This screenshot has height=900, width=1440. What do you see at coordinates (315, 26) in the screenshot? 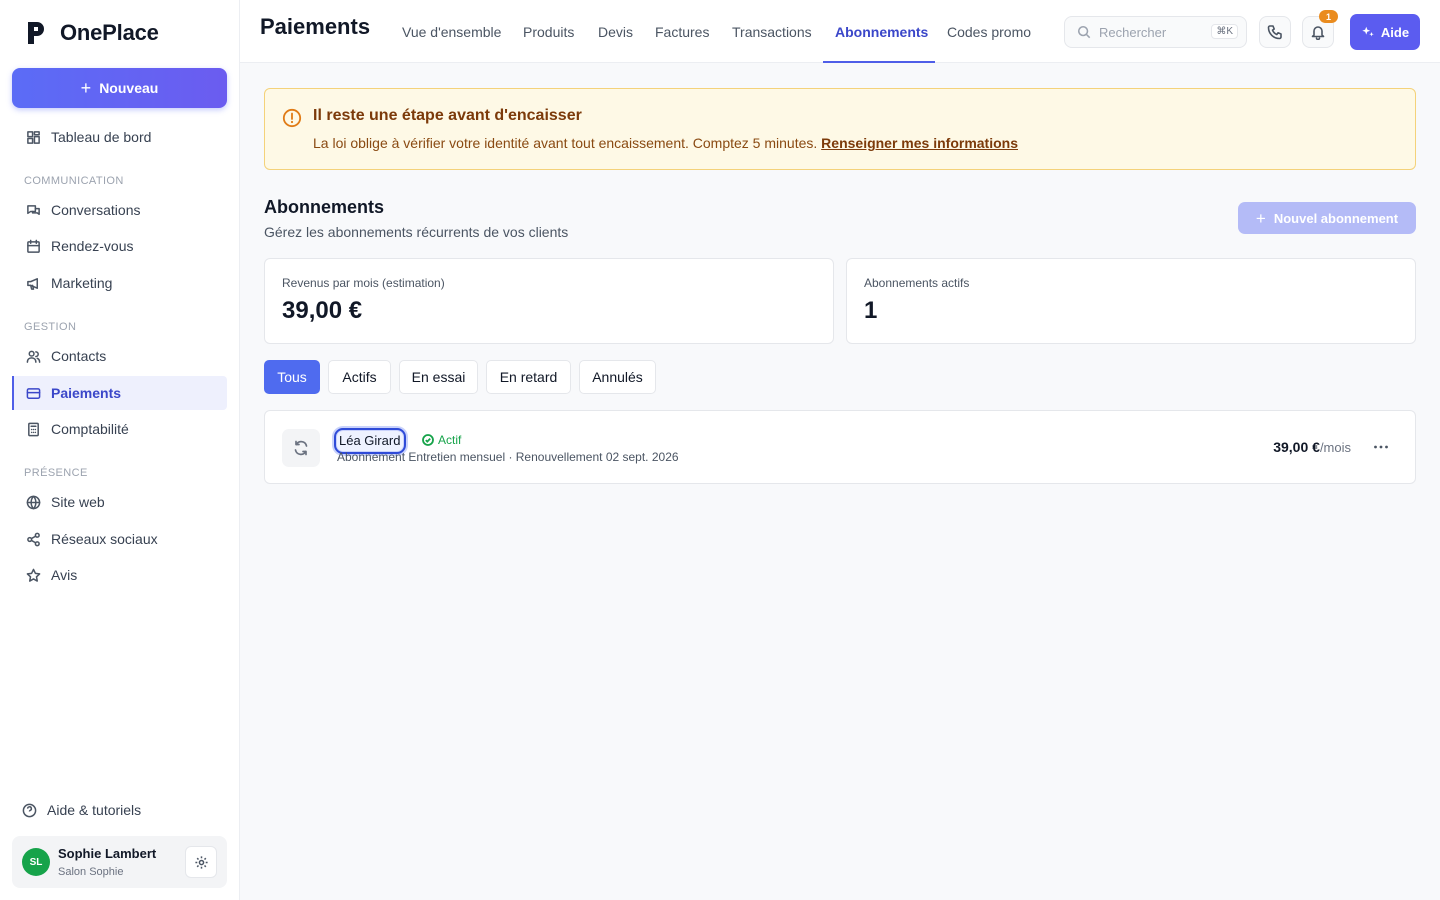
I see `page-title: Paiements` at bounding box center [315, 26].